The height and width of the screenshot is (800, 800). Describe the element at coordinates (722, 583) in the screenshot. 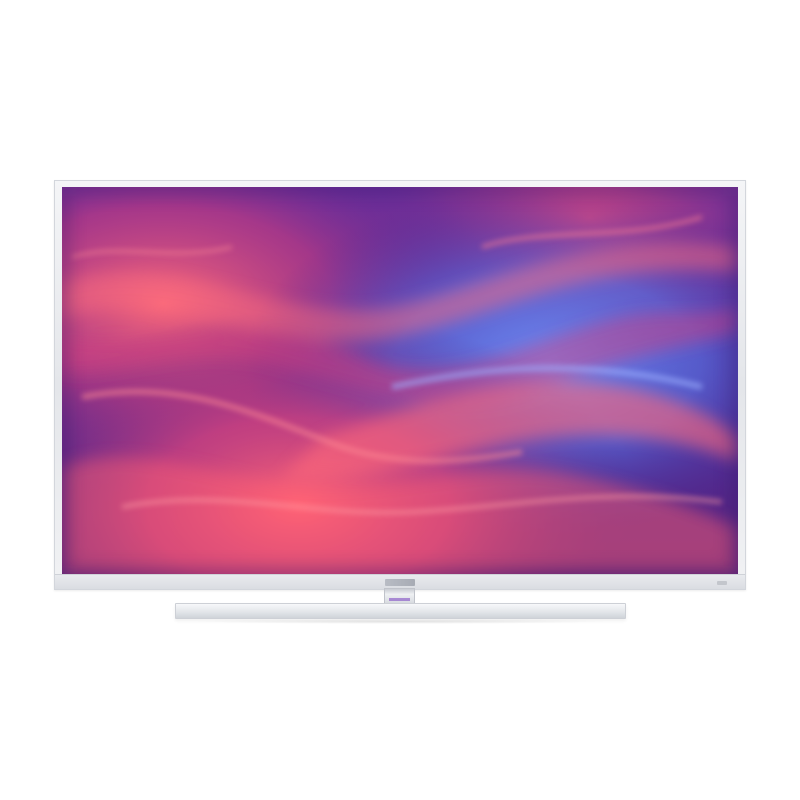

I see `power-indicator` at that location.